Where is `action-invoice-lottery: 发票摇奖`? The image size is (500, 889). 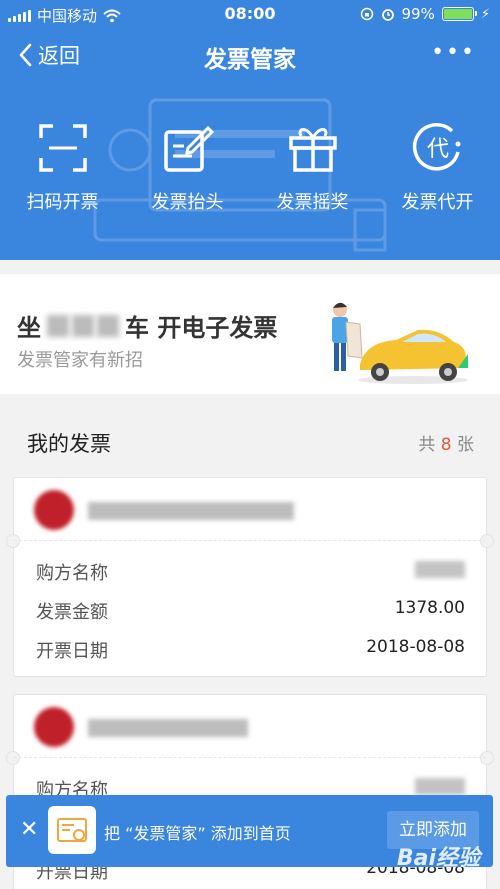
action-invoice-lottery: 发票摇奖 is located at coordinates (312, 168).